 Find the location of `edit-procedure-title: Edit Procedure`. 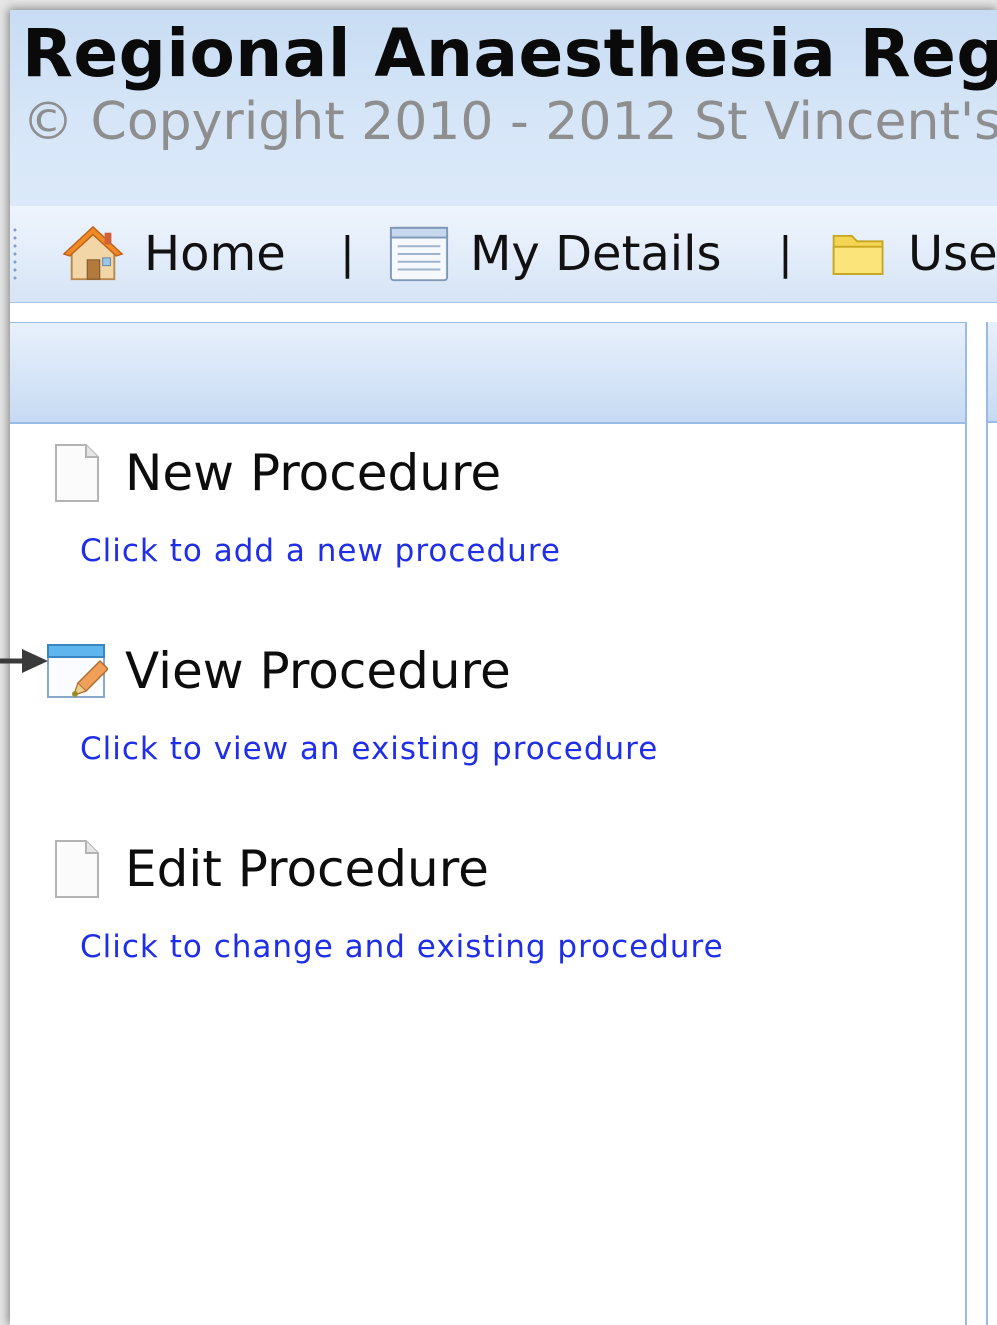

edit-procedure-title: Edit Procedure is located at coordinates (307, 869).